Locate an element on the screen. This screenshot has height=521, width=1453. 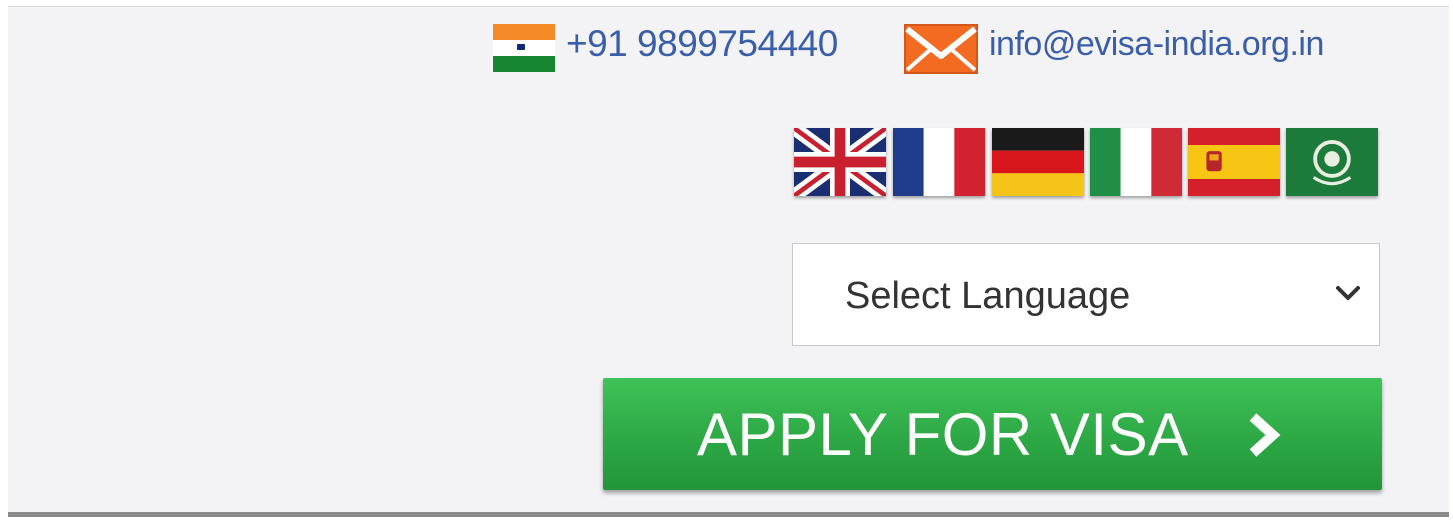
envelope-icon is located at coordinates (941, 49).